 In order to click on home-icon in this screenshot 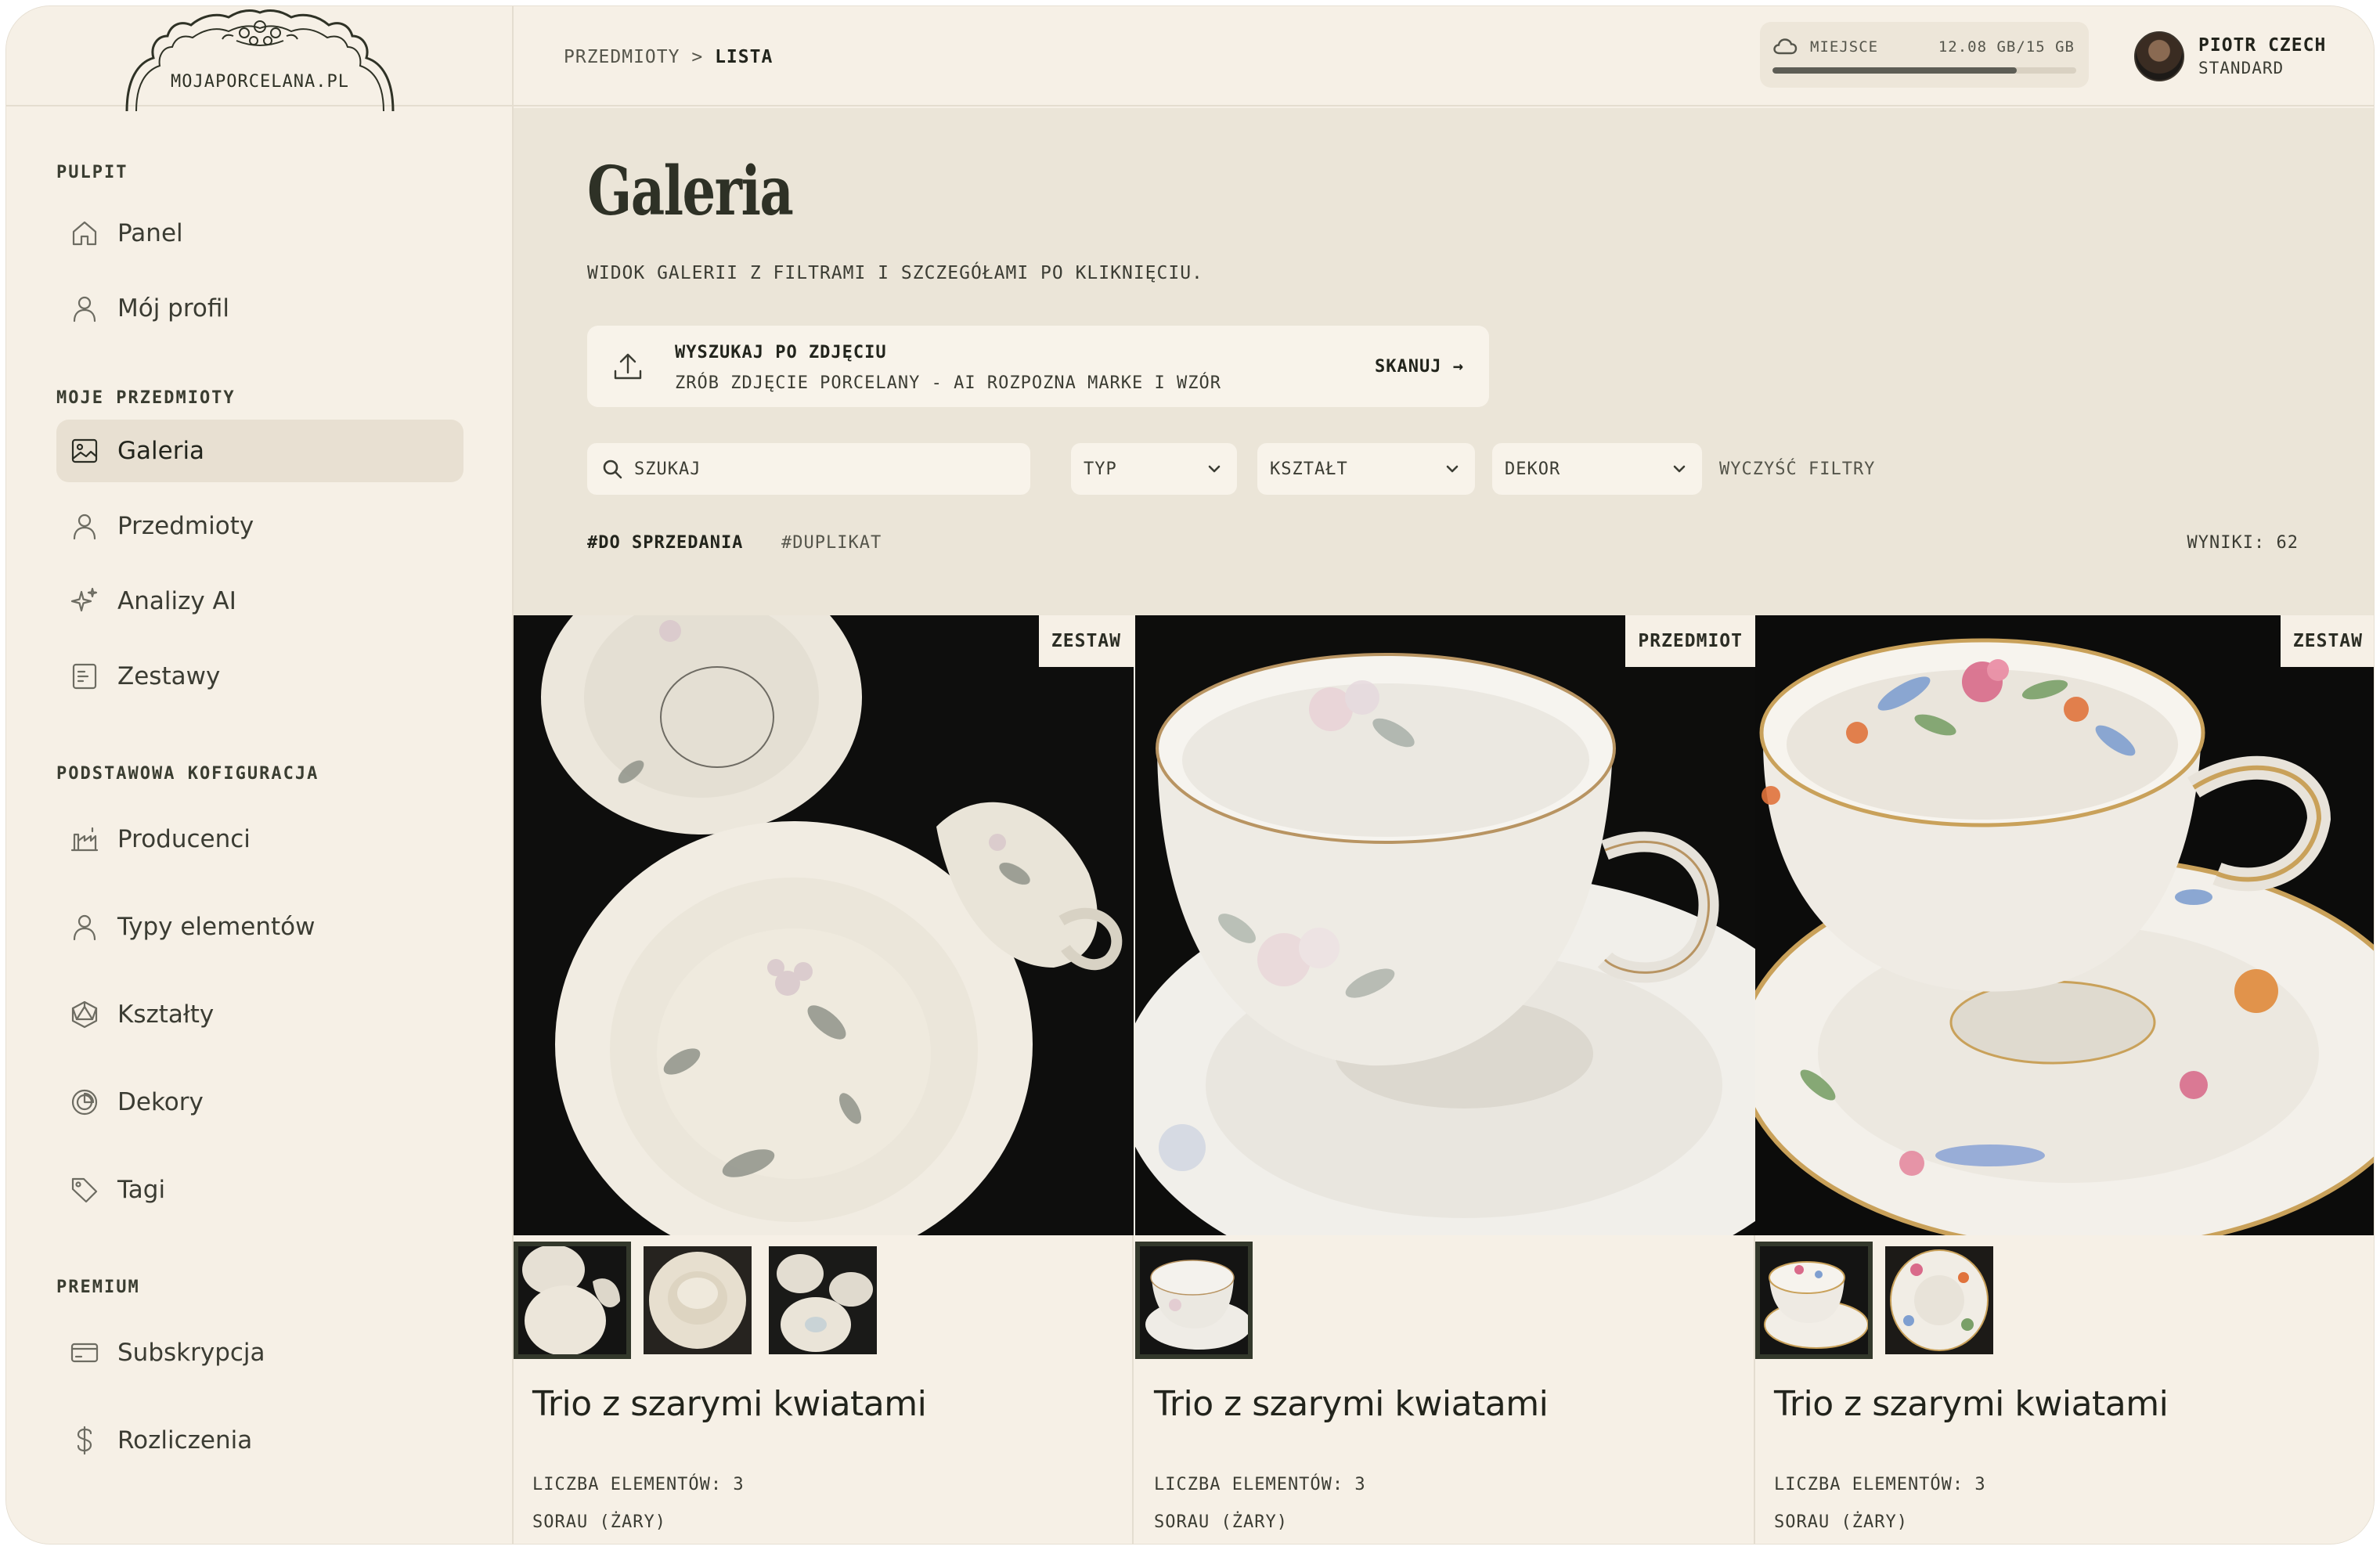, I will do `click(84, 233)`.